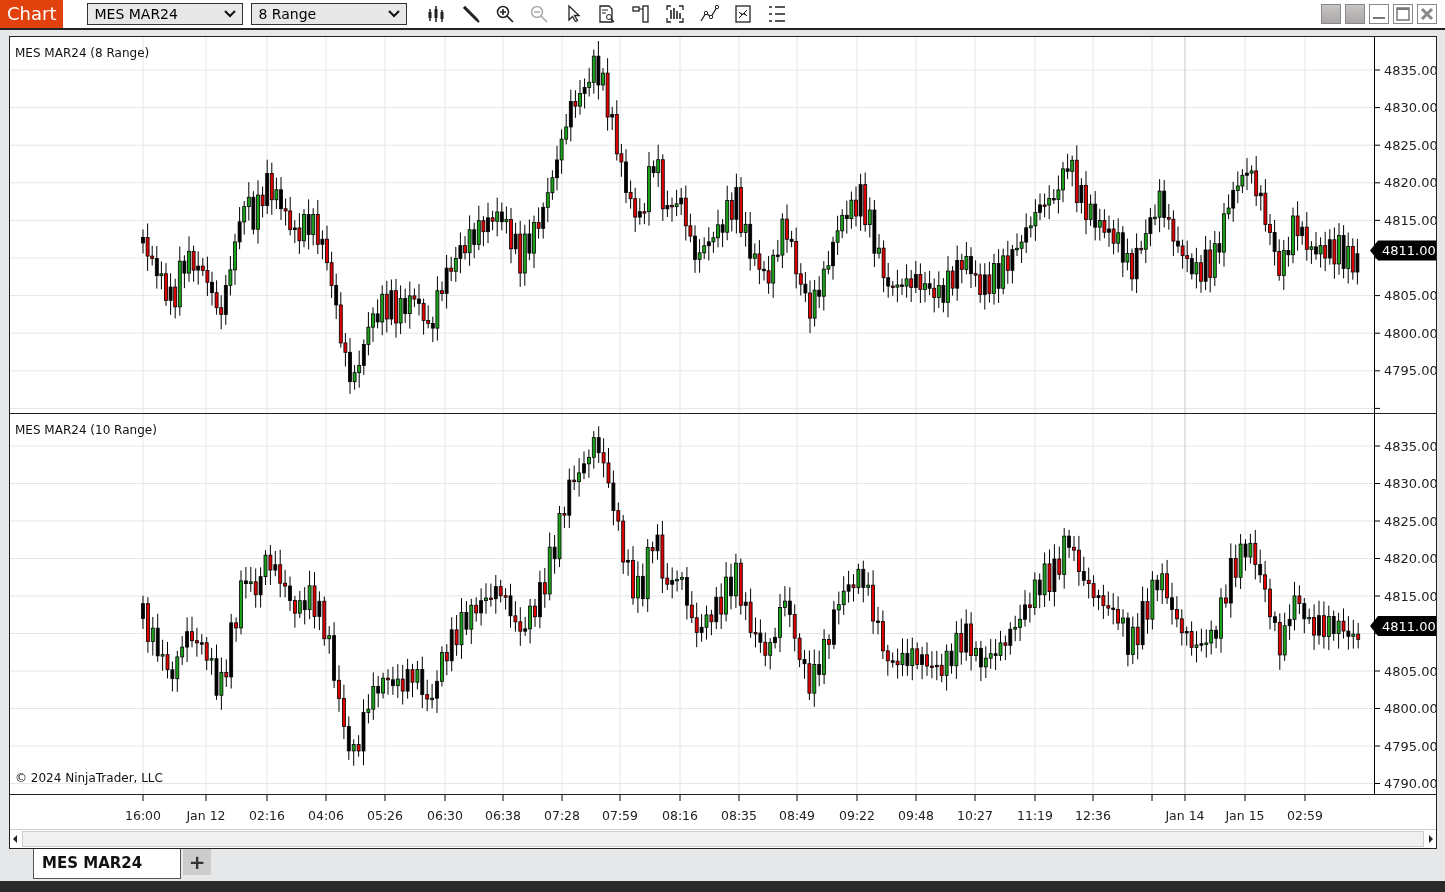 Image resolution: width=1445 pixels, height=892 pixels. Describe the element at coordinates (1185, 815) in the screenshot. I see `time-axis-label: Jan 14` at that location.